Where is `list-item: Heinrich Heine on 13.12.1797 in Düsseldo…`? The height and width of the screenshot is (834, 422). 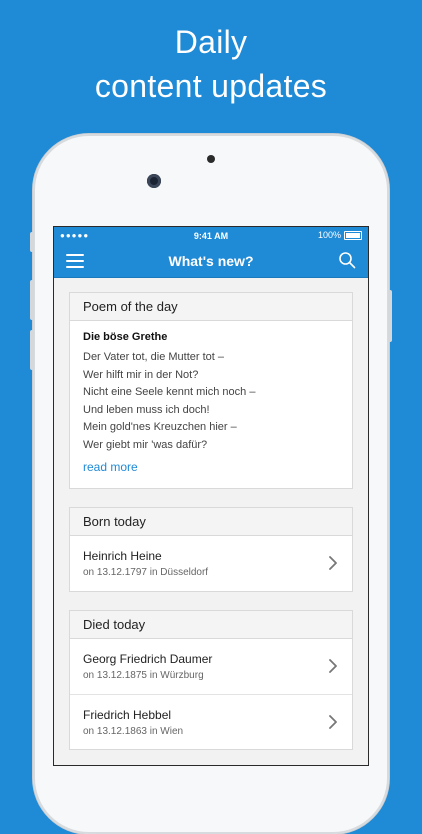
list-item: Heinrich Heine on 13.12.1797 in Düsseldo… is located at coordinates (211, 563).